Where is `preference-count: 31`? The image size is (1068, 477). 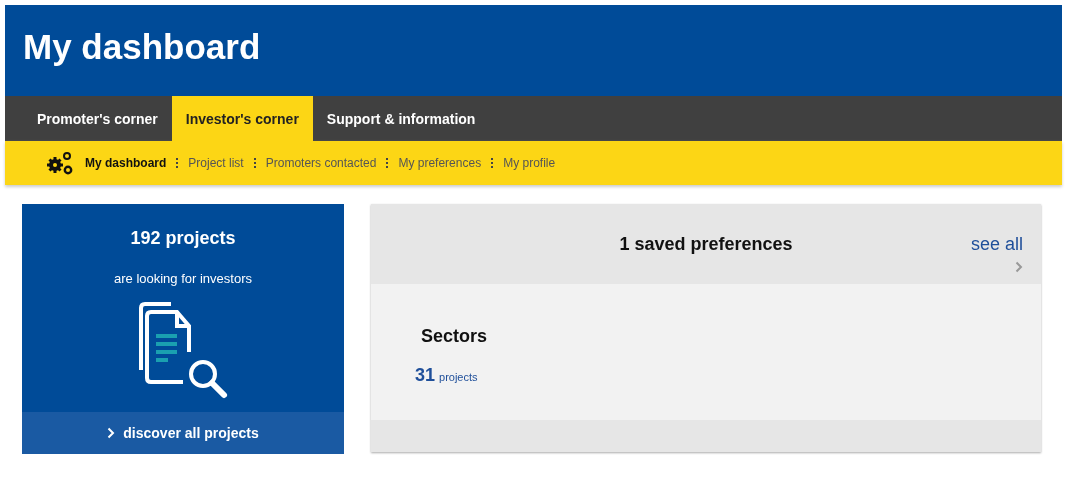
preference-count: 31 is located at coordinates (425, 375).